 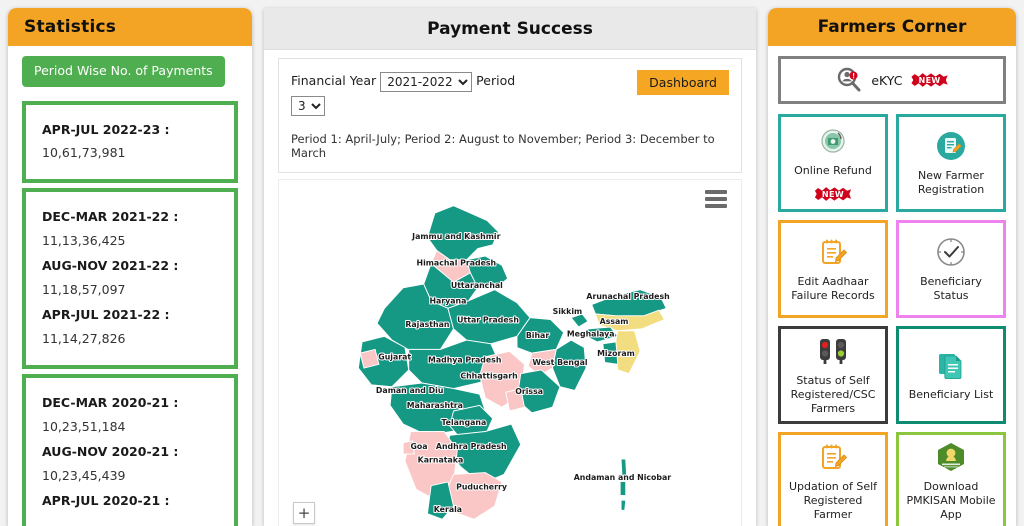 I want to click on pmkisan-app-icon, so click(x=951, y=457).